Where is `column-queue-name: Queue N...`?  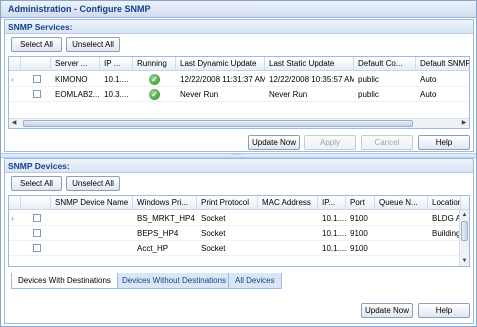
column-queue-name: Queue N... is located at coordinates (401, 203).